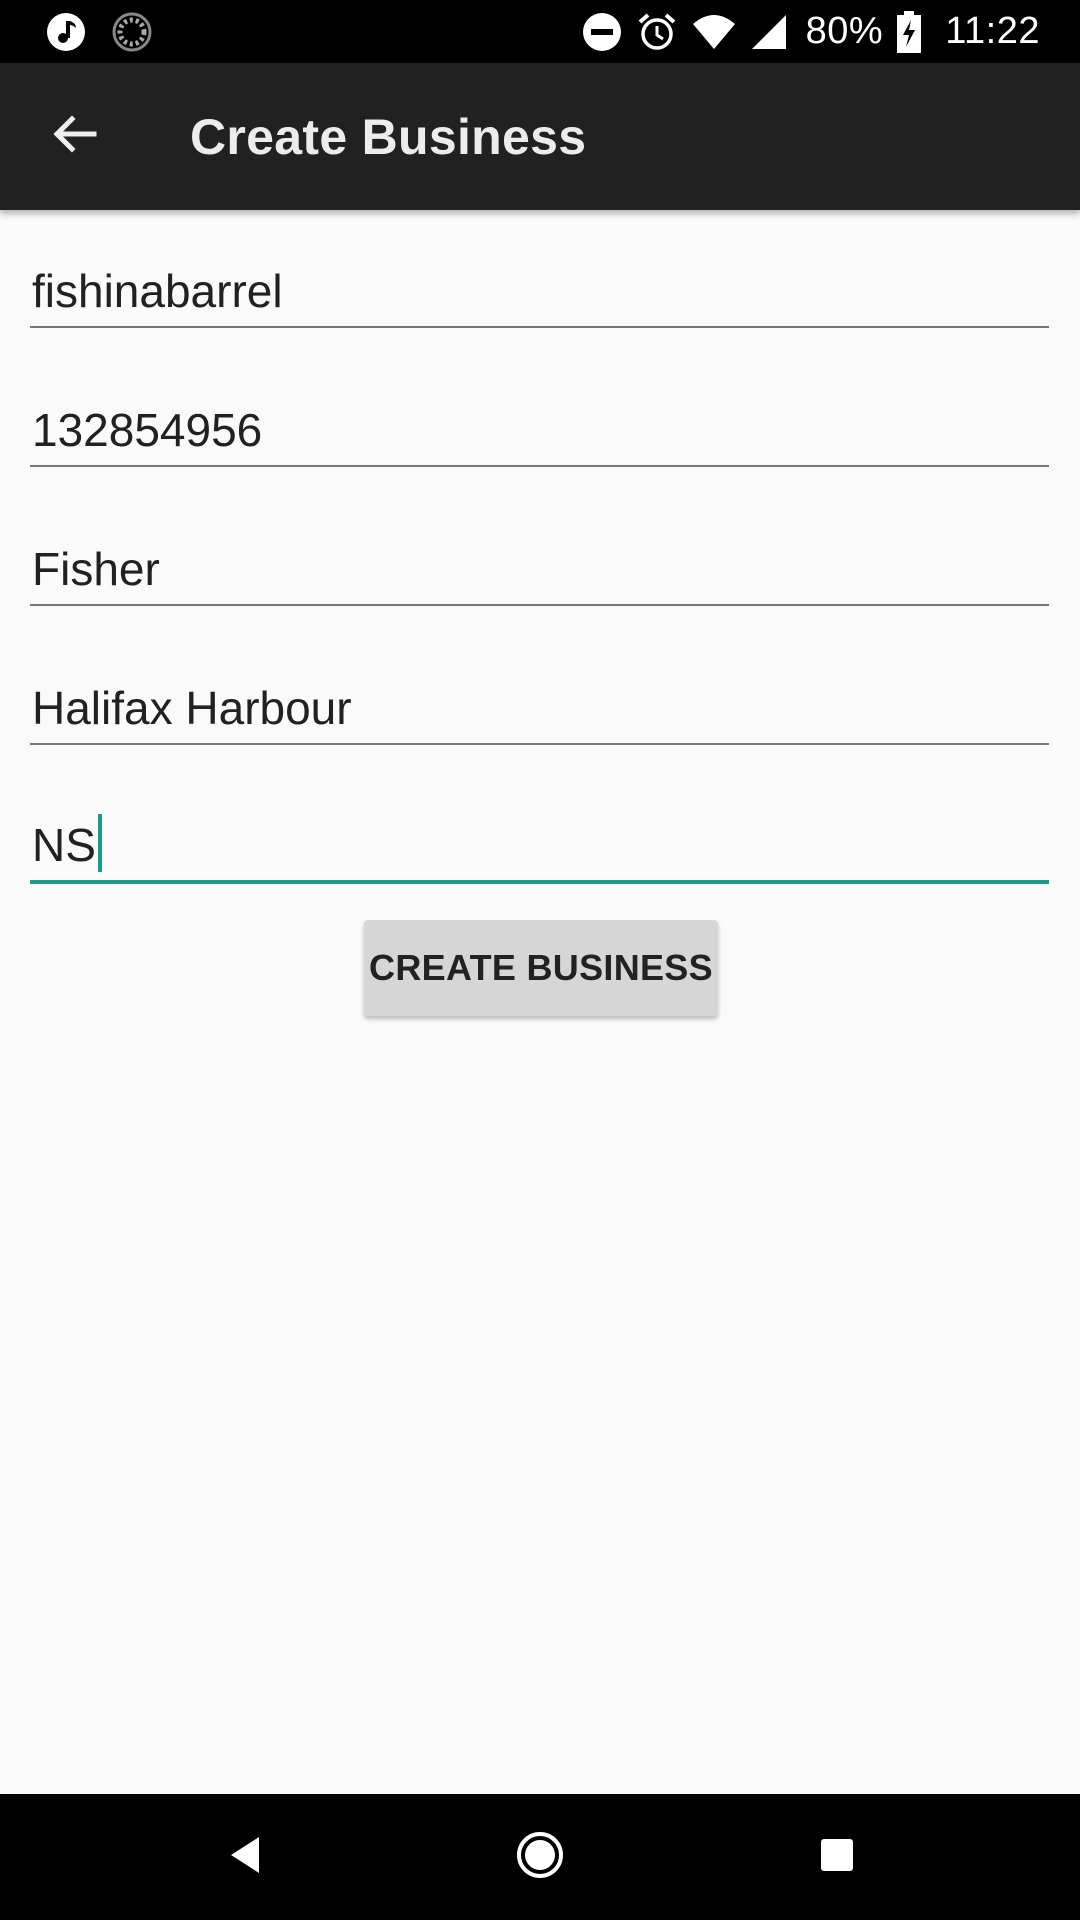 The height and width of the screenshot is (1920, 1080). I want to click on business-number-value: 132854956, so click(147, 430).